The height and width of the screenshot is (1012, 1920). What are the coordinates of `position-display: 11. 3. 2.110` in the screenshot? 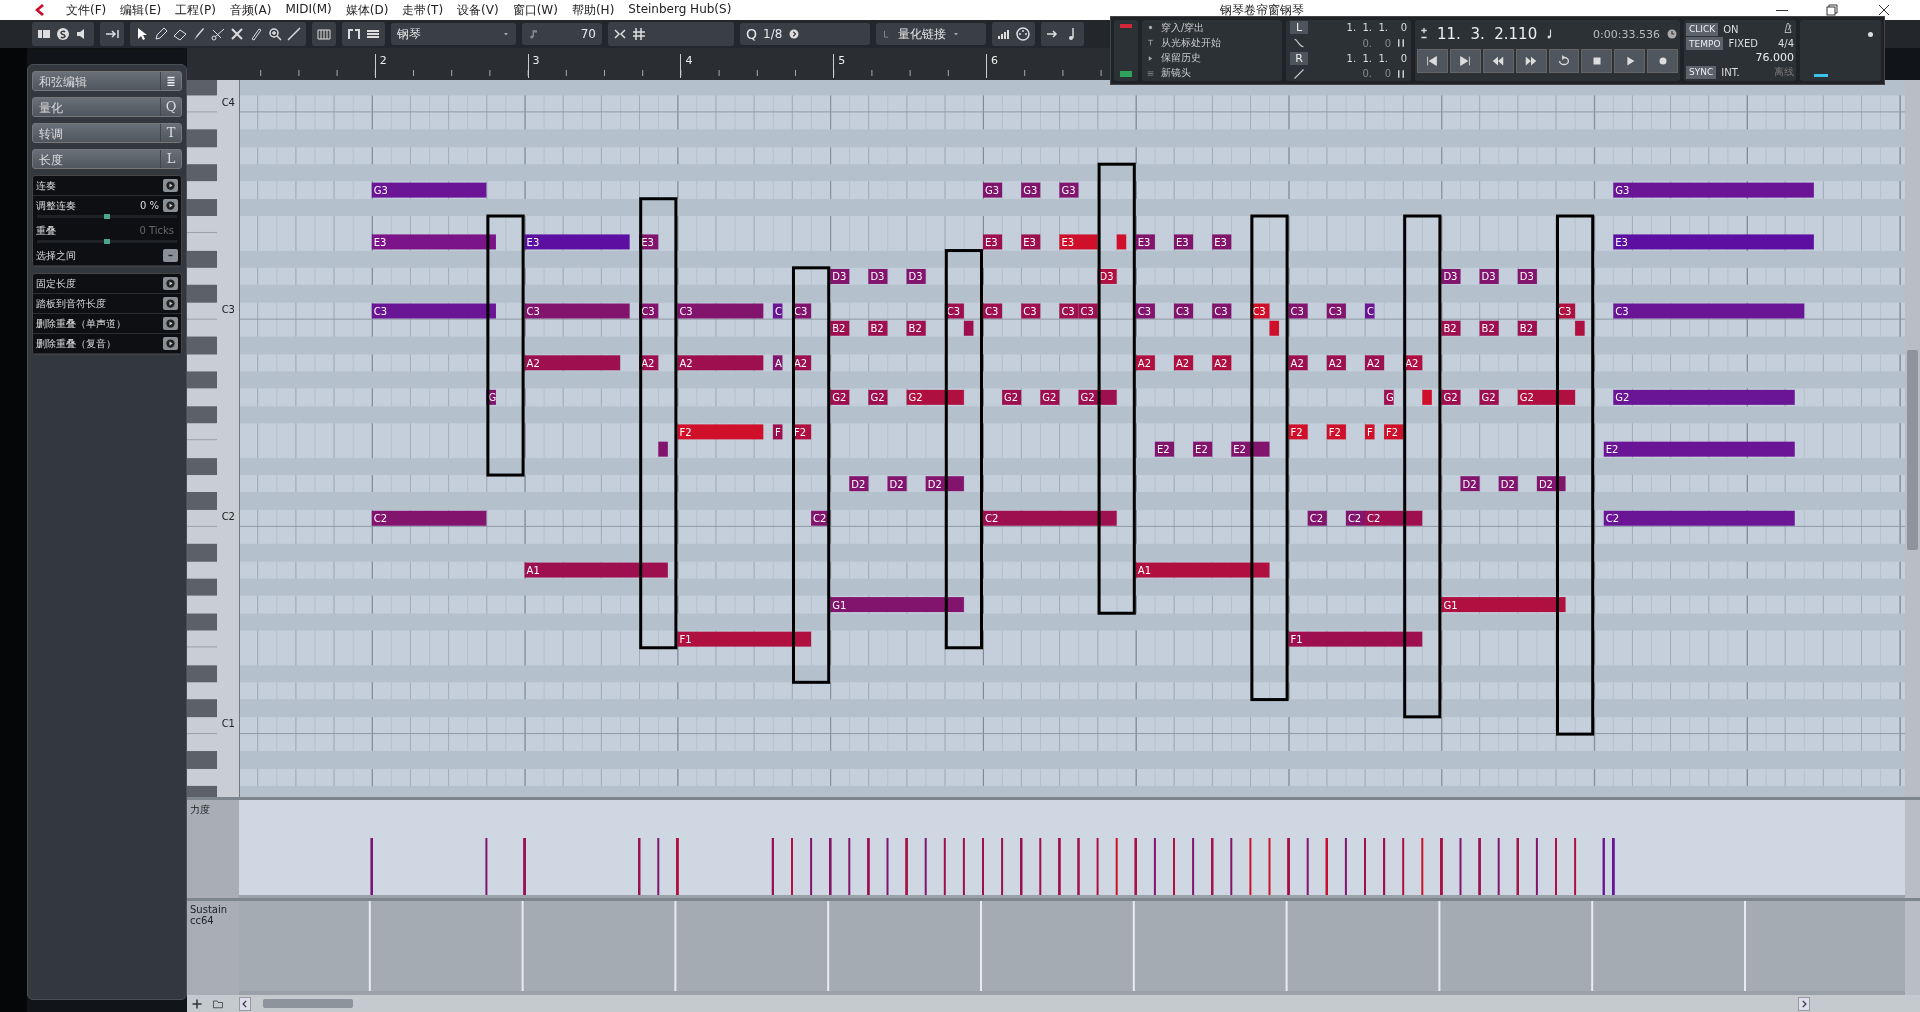 It's located at (1487, 34).